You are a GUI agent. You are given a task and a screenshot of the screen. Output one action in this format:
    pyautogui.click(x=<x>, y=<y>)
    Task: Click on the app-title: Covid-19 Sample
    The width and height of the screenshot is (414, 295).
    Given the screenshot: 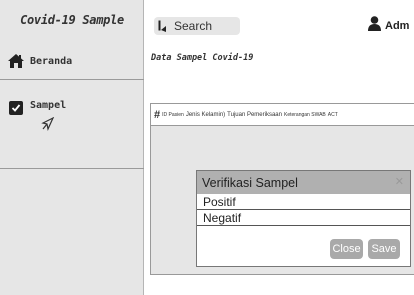 What is the action you would take?
    pyautogui.click(x=72, y=20)
    